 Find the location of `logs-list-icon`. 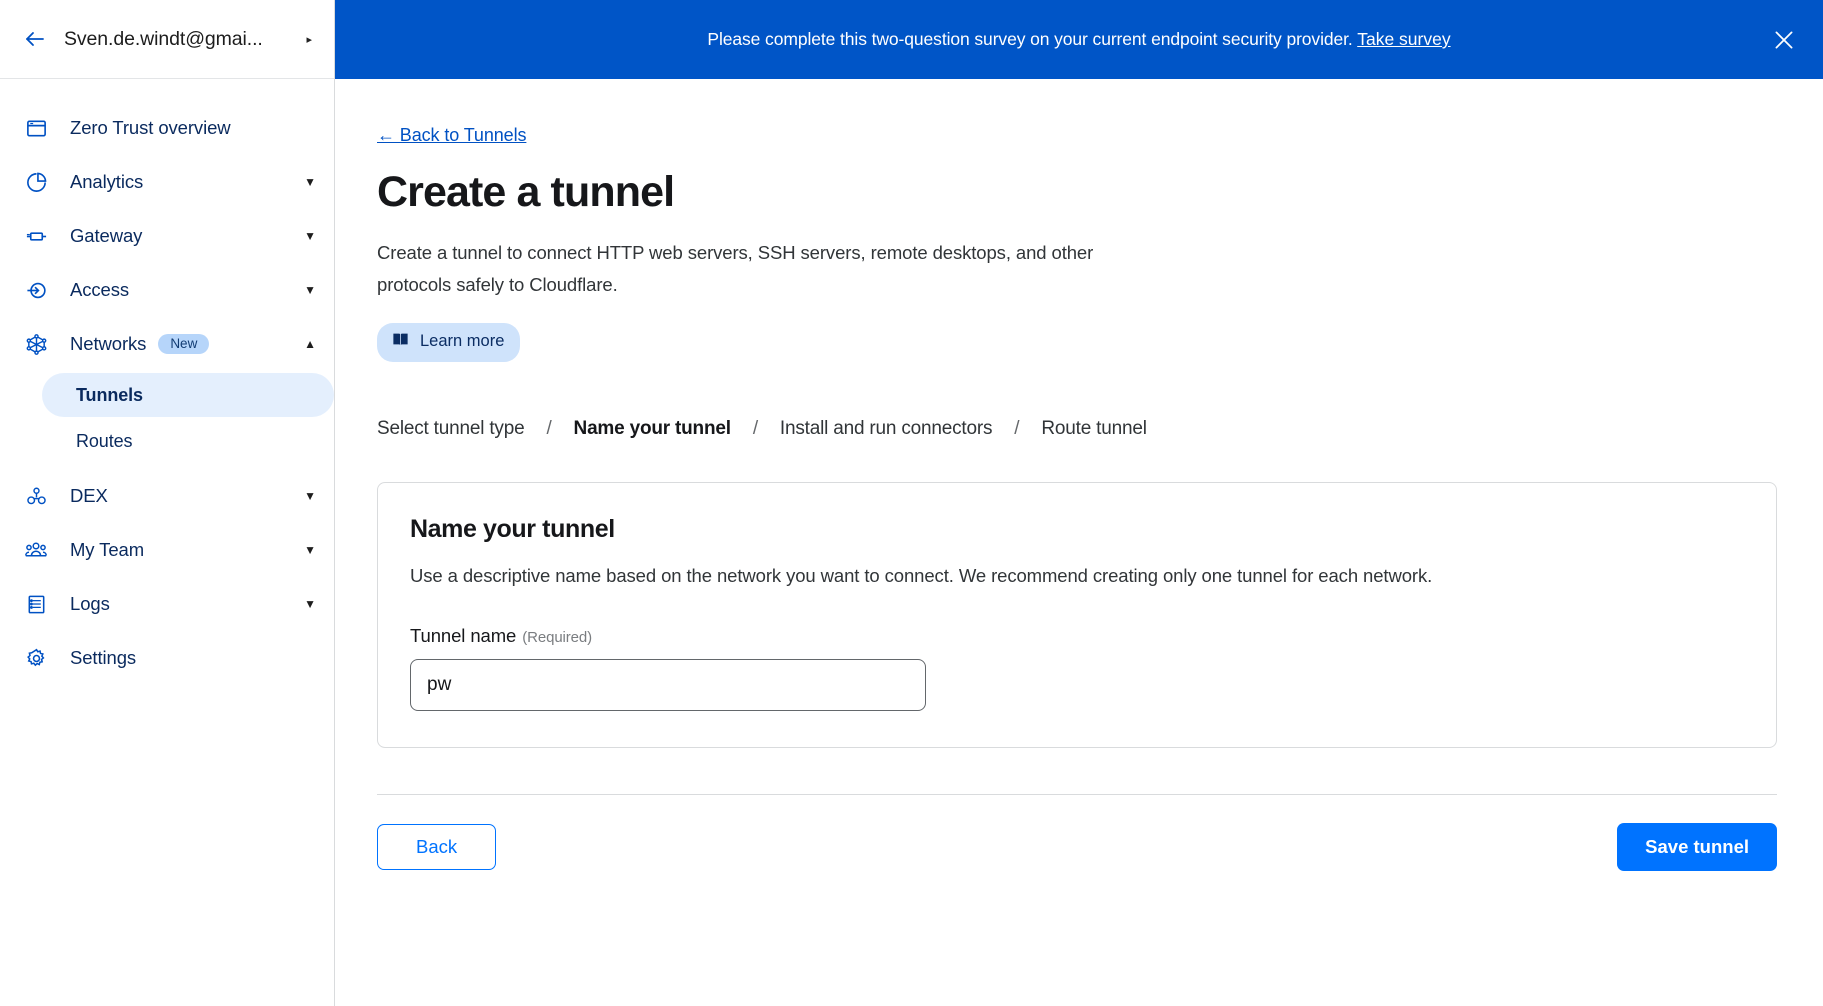

logs-list-icon is located at coordinates (36, 604).